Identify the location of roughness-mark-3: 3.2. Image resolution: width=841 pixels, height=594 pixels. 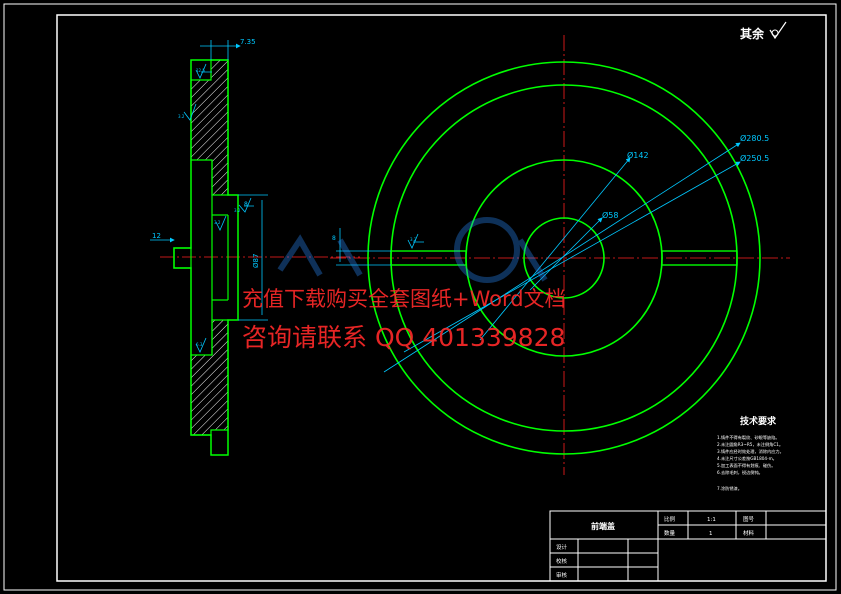
(237, 210).